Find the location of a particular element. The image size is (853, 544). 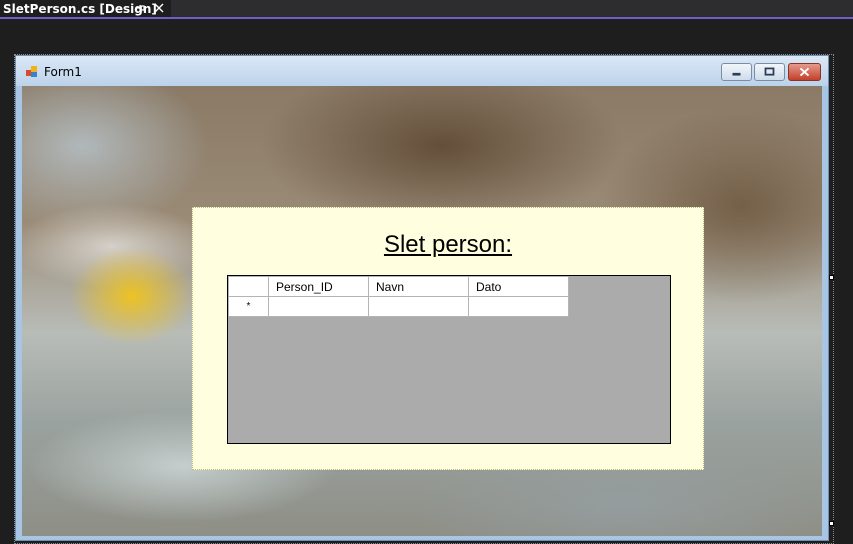

cell-navn is located at coordinates (418, 306).